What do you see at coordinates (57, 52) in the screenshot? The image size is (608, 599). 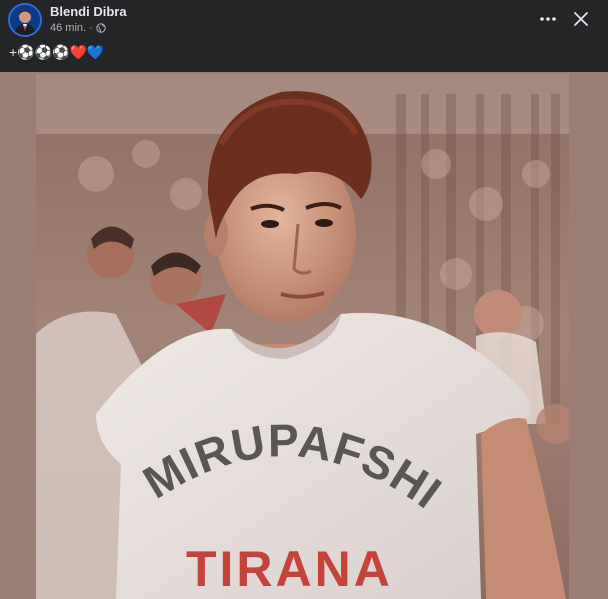 I see `post-caption: +⚽⚽⚽❤️💙` at bounding box center [57, 52].